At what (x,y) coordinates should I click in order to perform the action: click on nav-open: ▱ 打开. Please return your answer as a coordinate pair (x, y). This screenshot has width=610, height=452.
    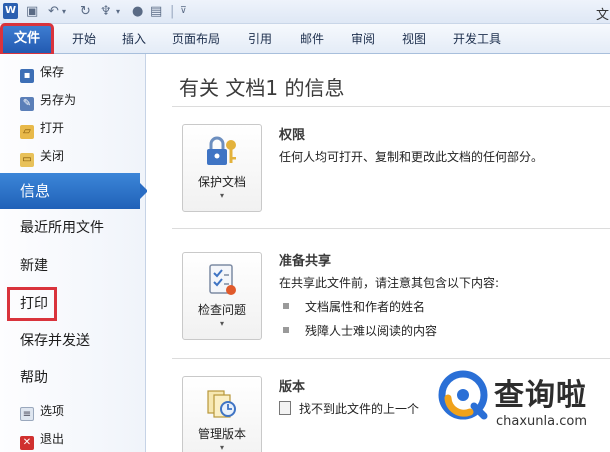
    Looking at the image, I should click on (42, 128).